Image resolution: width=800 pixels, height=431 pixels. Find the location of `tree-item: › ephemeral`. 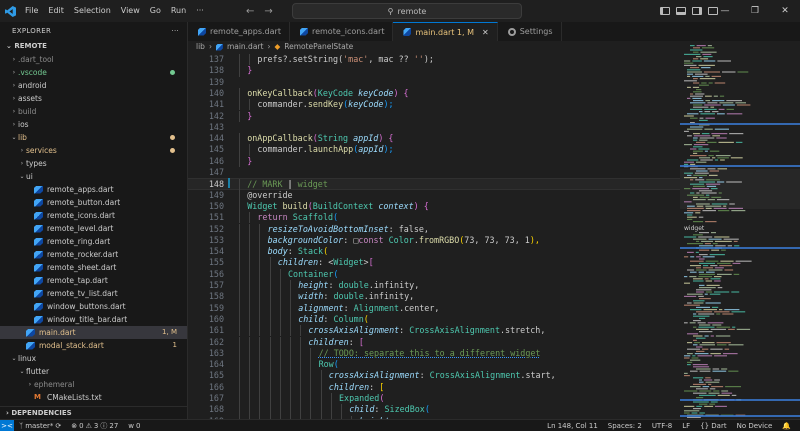

tree-item: › ephemeral is located at coordinates (93, 384).